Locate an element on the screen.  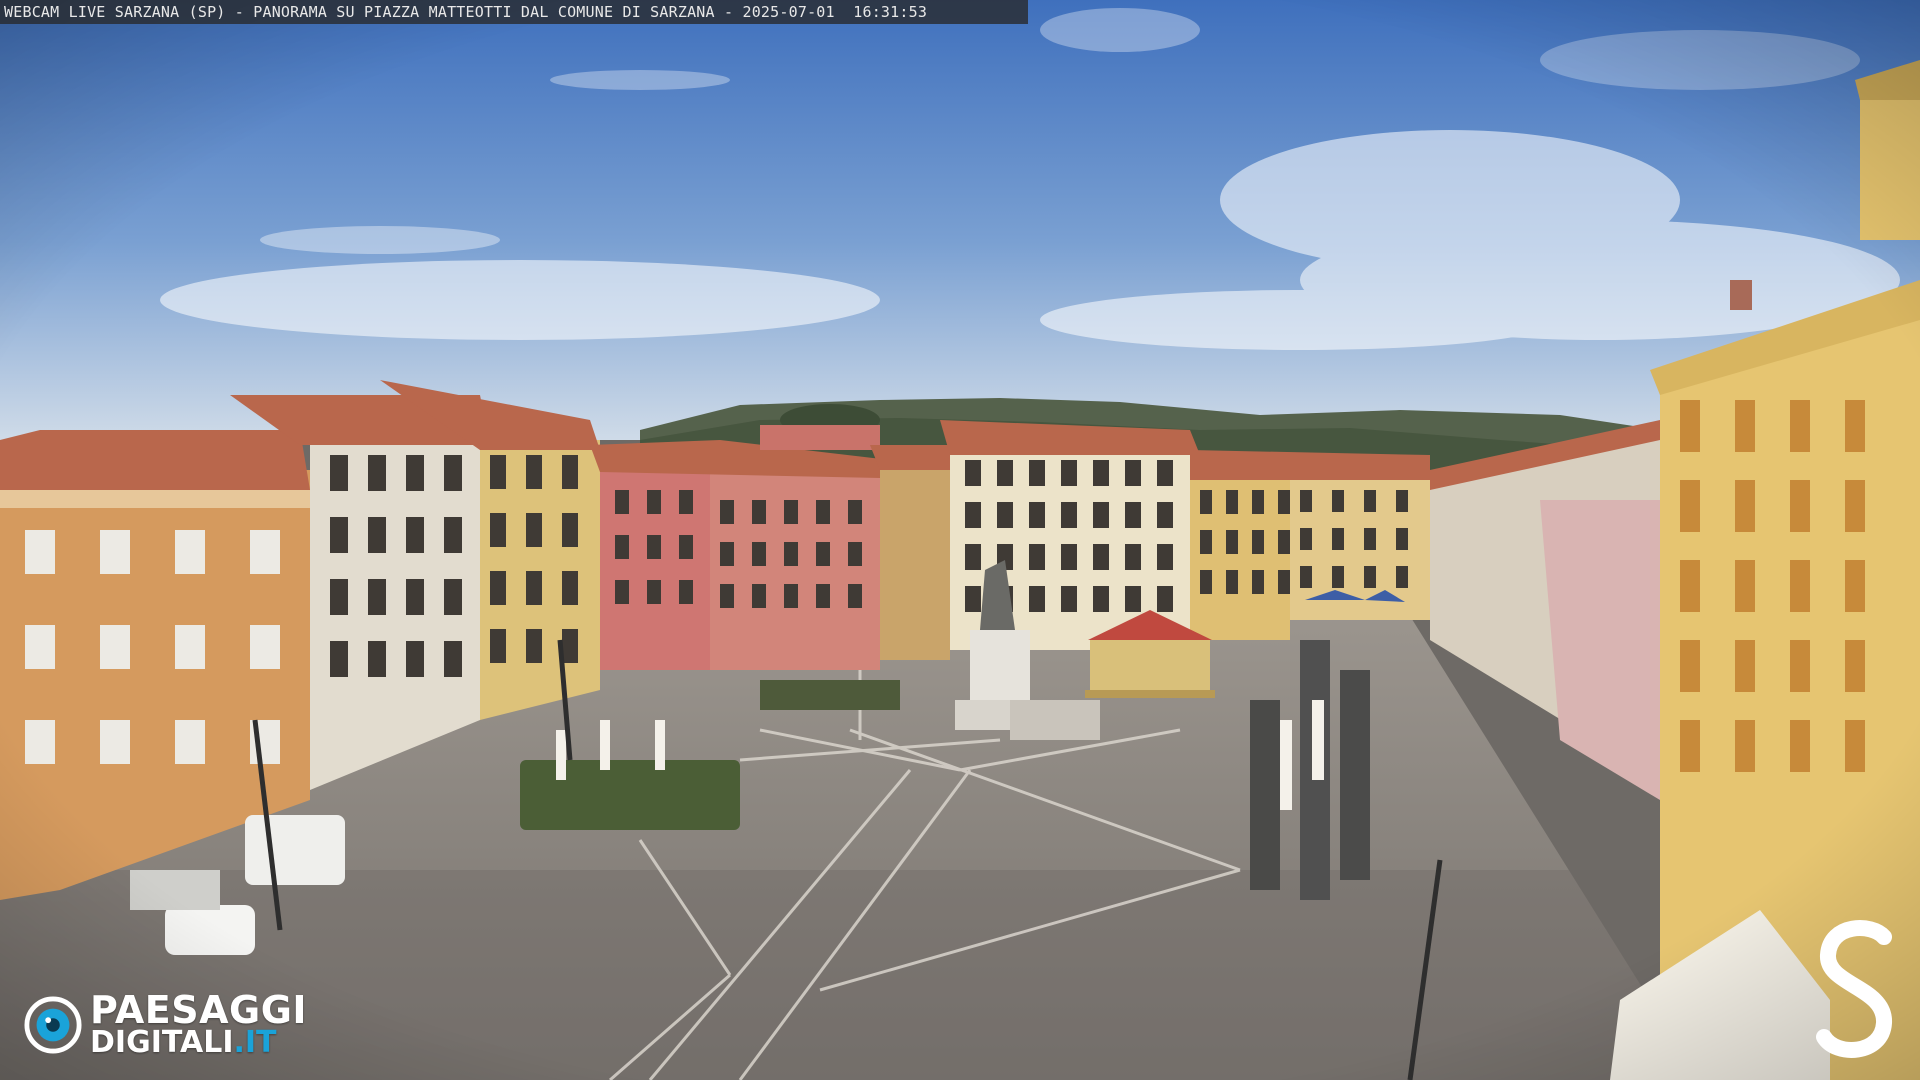
logo-wordmark: PAESAGGI DIGITALI .IT is located at coordinates (199, 1023).